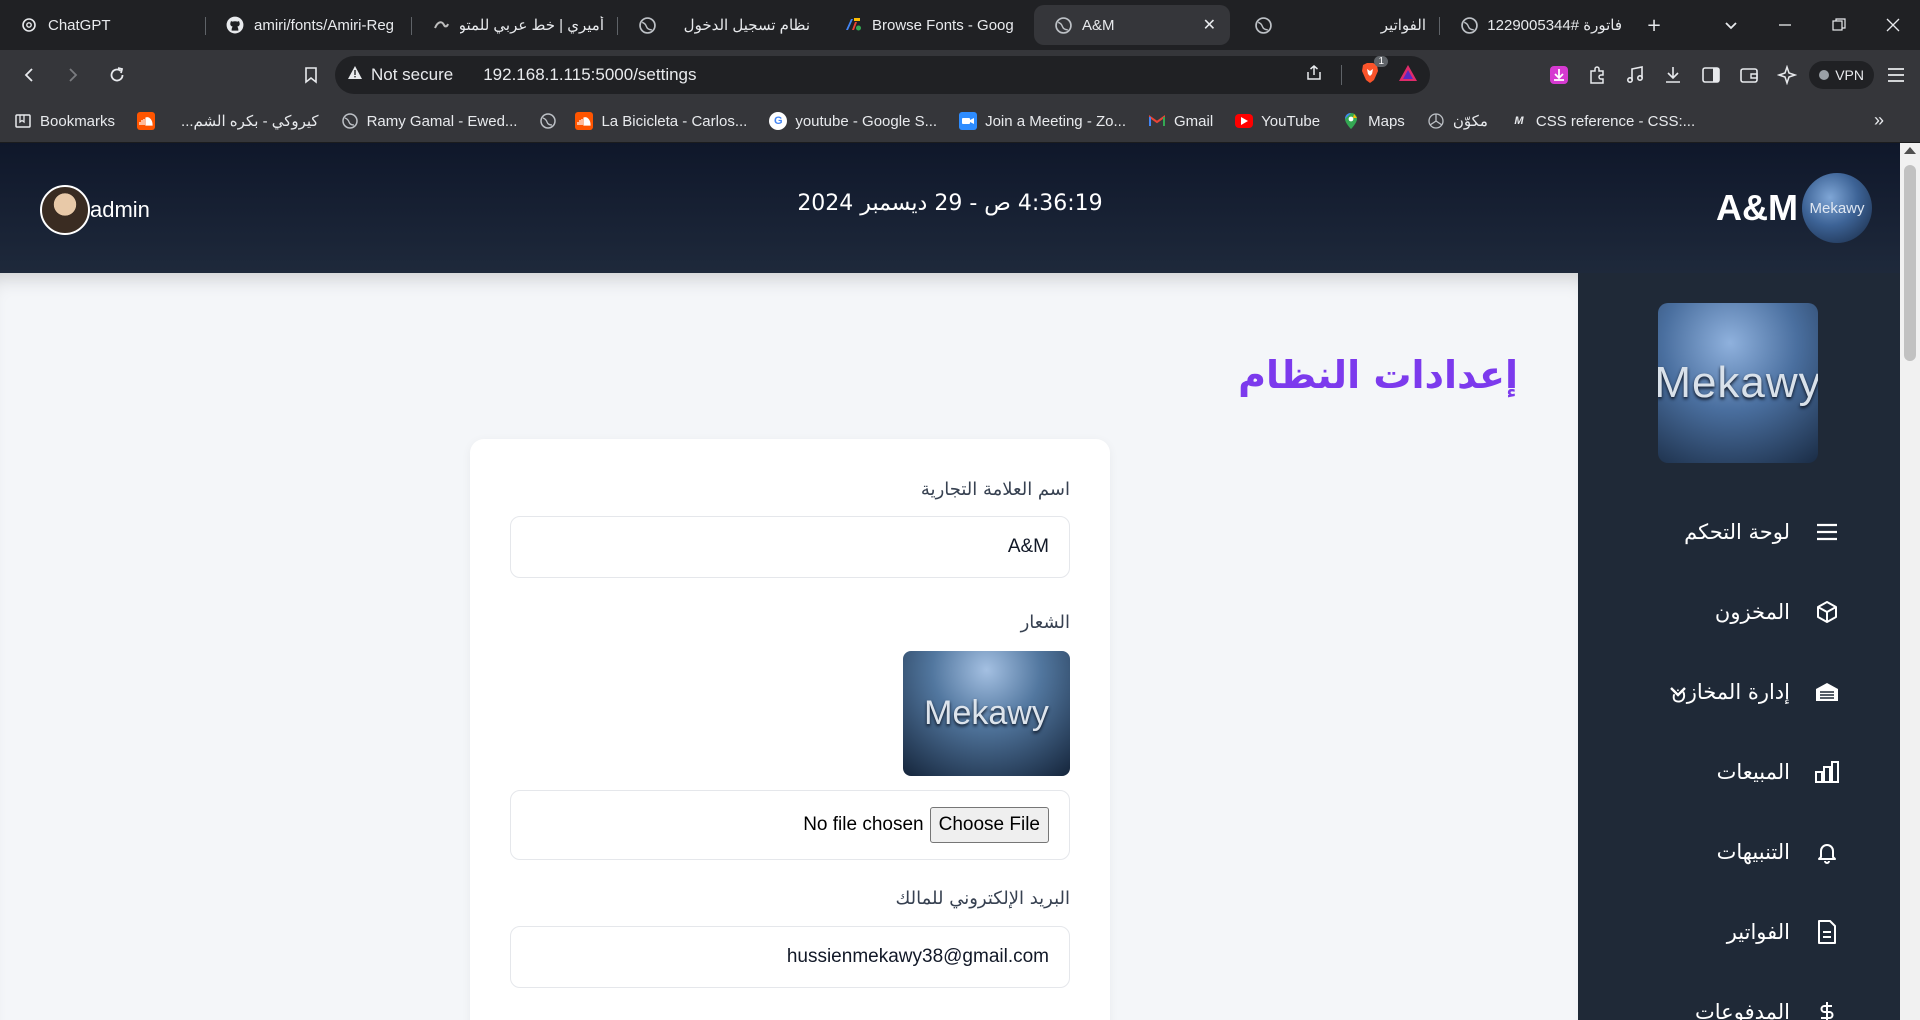 This screenshot has width=1920, height=1020. I want to click on tab-title: فاتورة #41229005344, so click(1555, 25).